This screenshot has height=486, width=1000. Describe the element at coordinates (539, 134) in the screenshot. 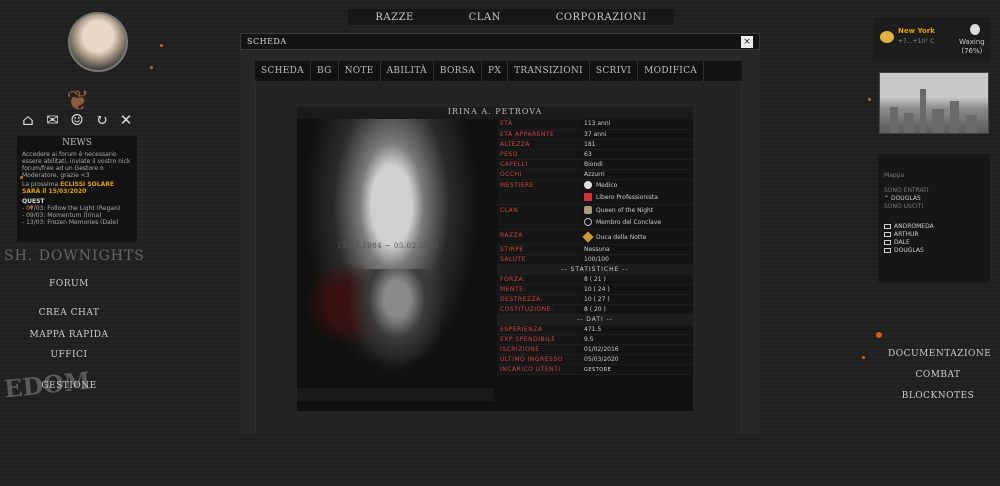

I see `field-label: ETÀ APPARENTE` at that location.